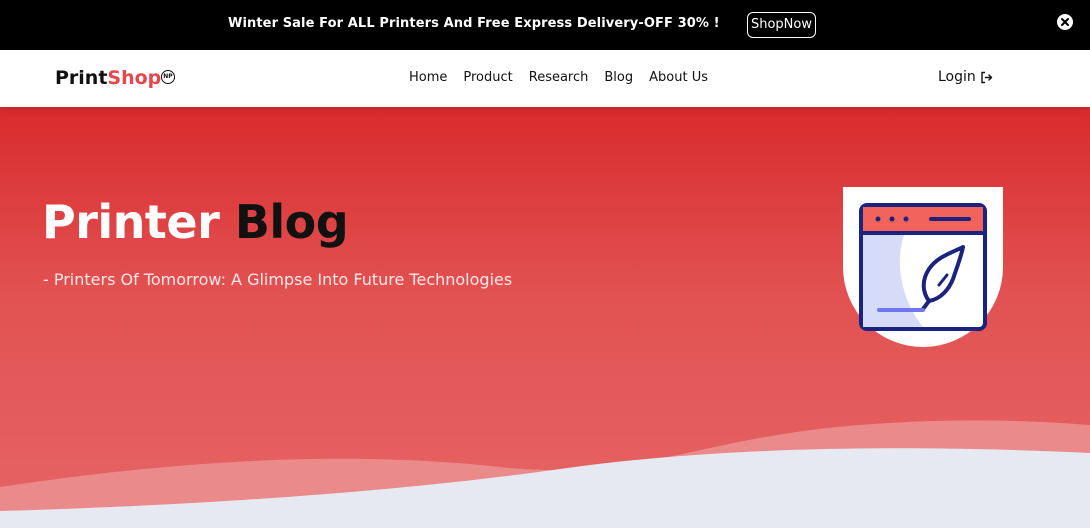 This screenshot has height=528, width=1090. I want to click on nav-research: Research, so click(559, 77).